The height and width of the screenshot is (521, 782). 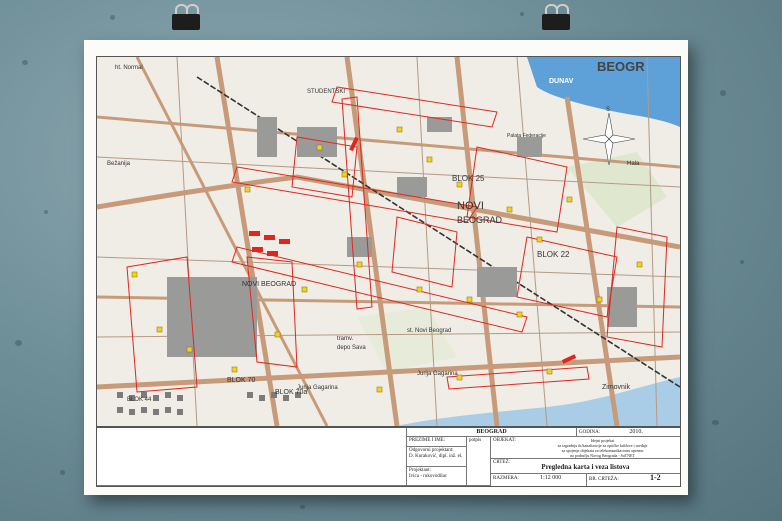 I want to click on compass-north-label: S, so click(x=608, y=110).